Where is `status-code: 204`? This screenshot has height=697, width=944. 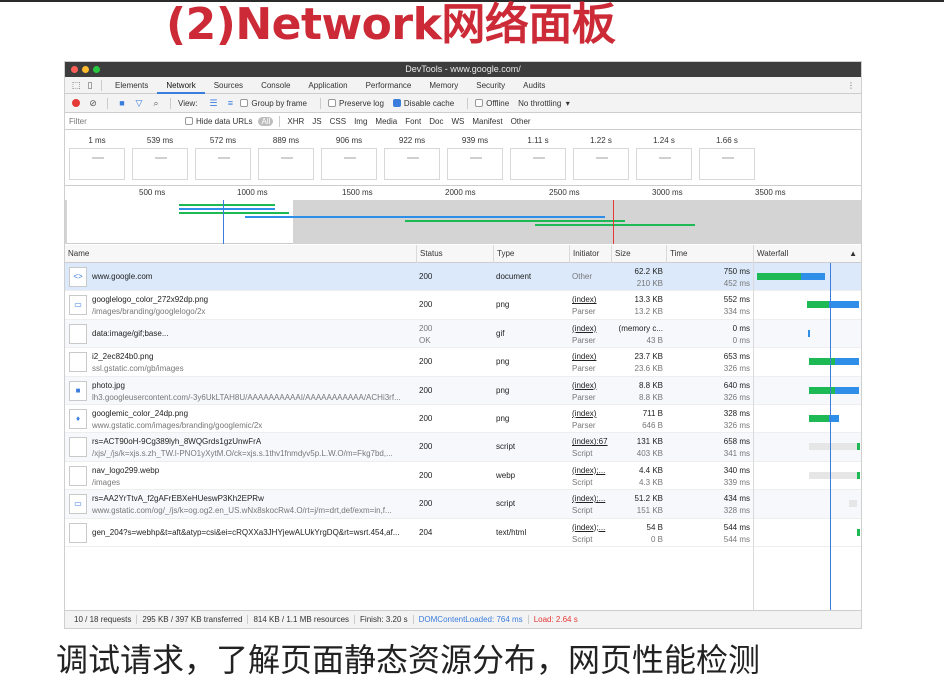
status-code: 204 is located at coordinates (426, 532).